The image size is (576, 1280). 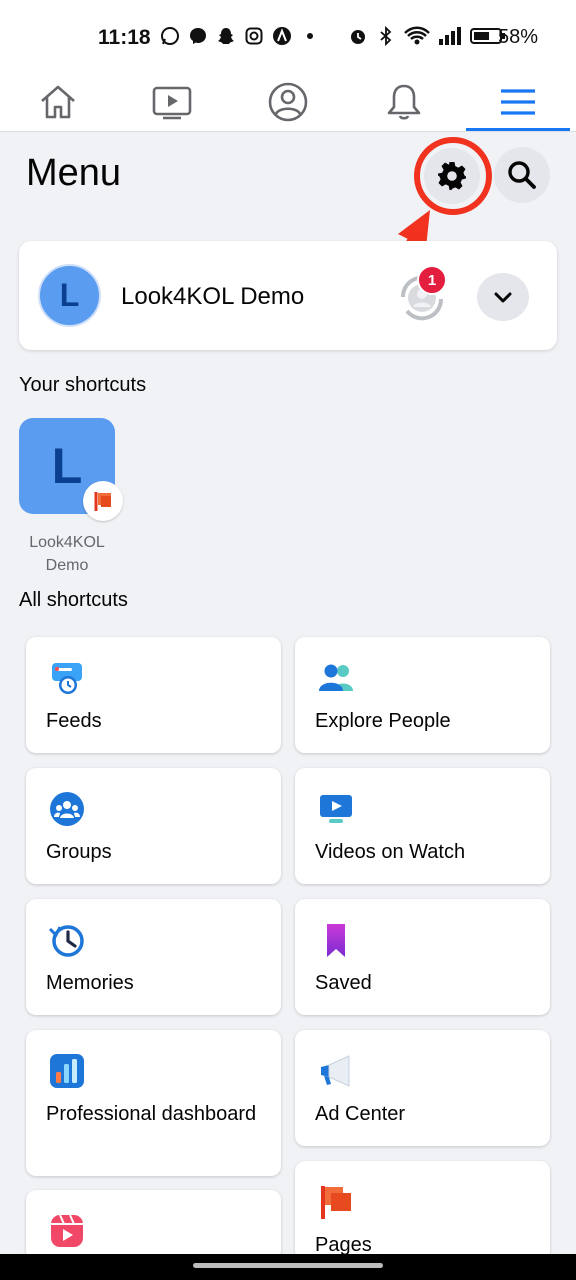 I want to click on groups-icon, so click(x=67, y=809).